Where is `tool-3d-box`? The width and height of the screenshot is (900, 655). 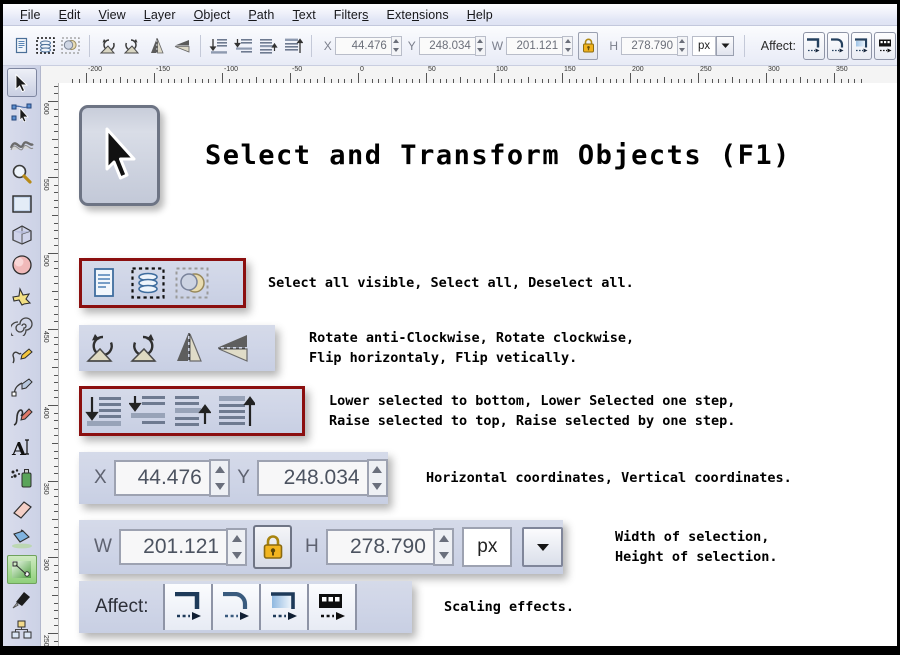 tool-3d-box is located at coordinates (22, 234).